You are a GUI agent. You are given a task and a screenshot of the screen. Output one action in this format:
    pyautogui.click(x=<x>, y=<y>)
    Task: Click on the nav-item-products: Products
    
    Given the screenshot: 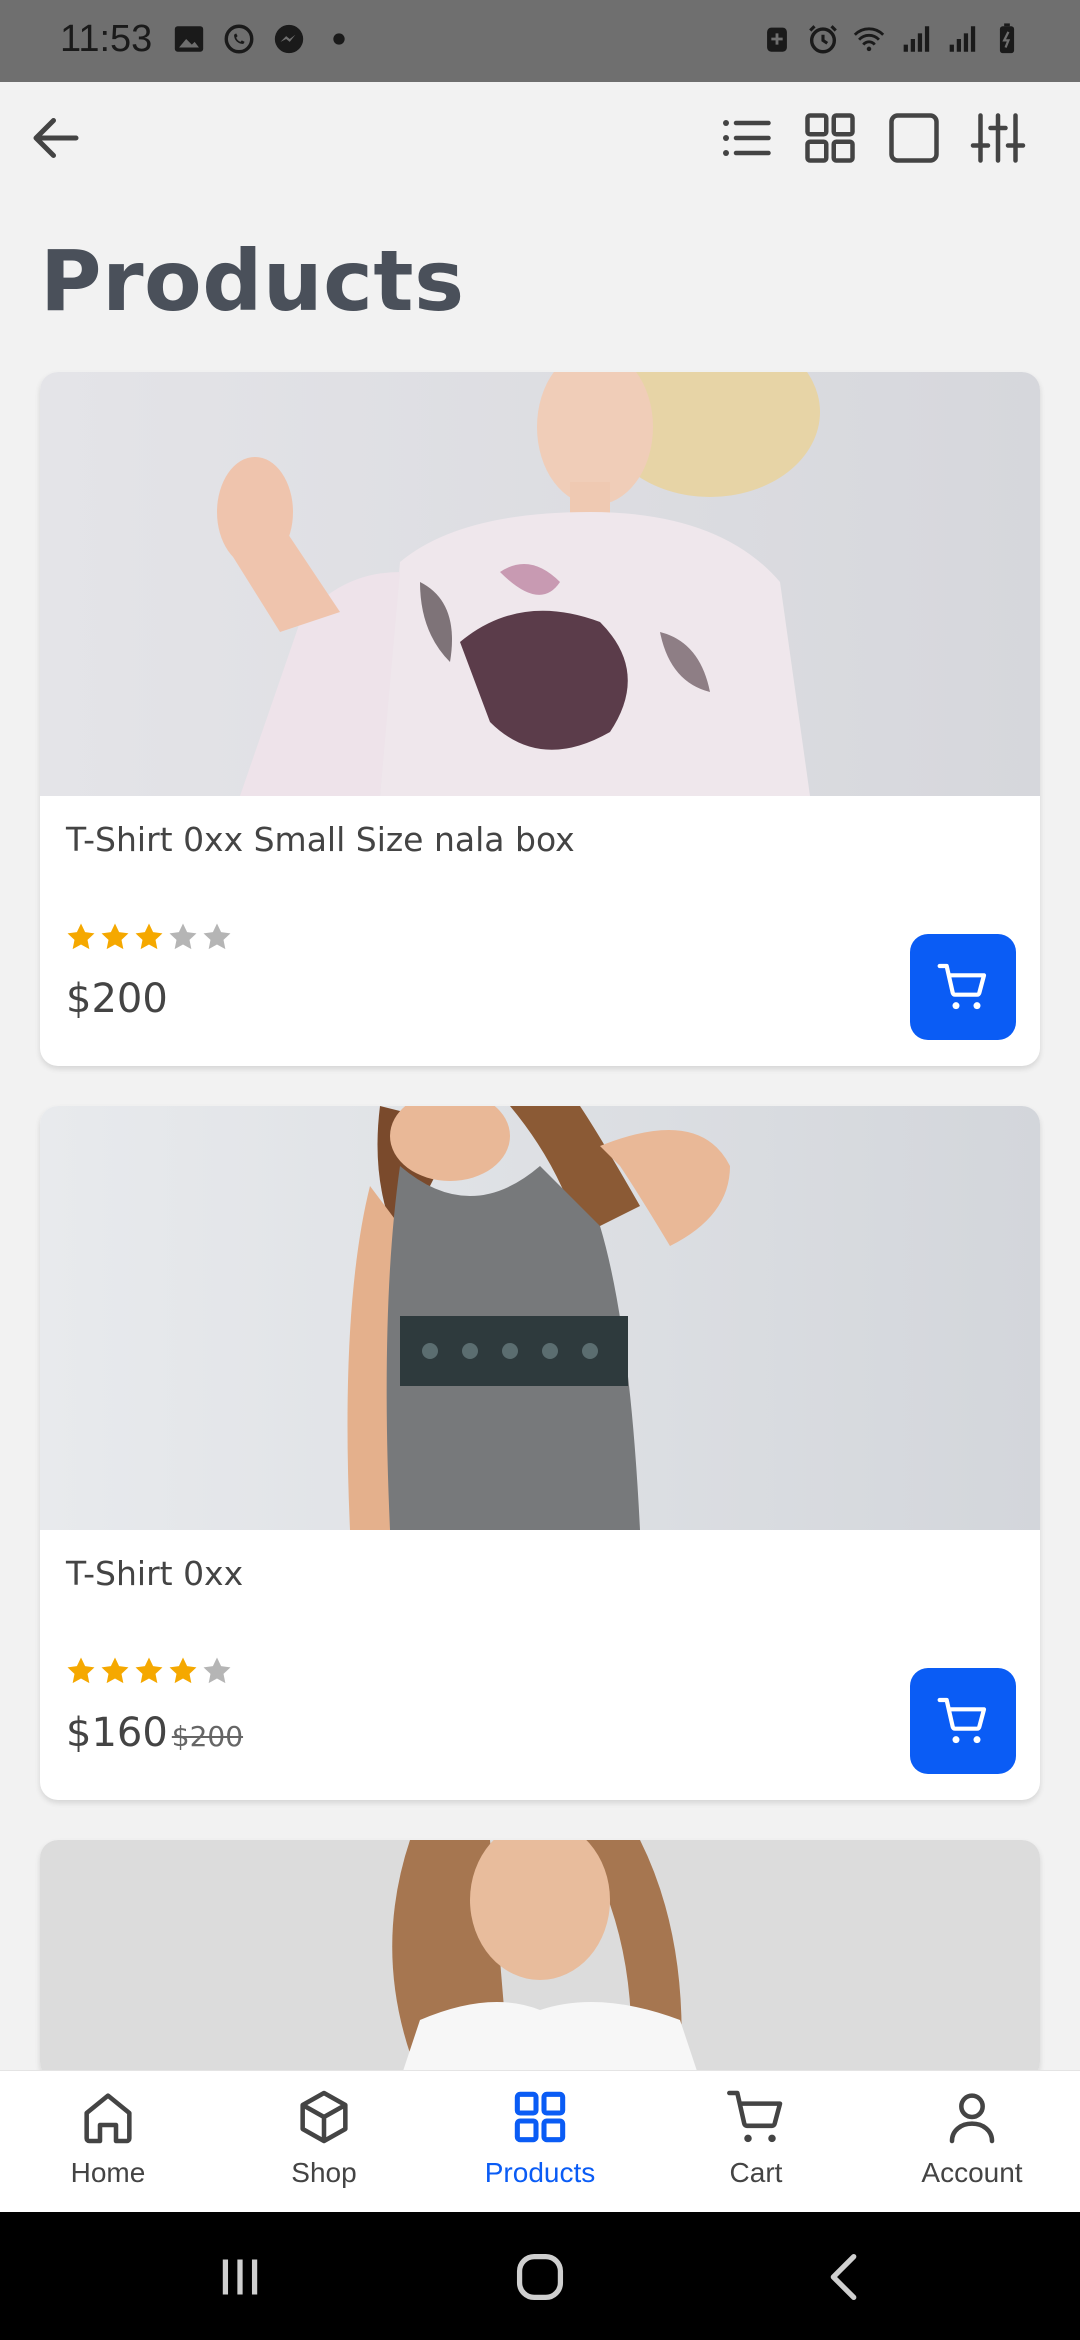 What is the action you would take?
    pyautogui.click(x=540, y=2141)
    